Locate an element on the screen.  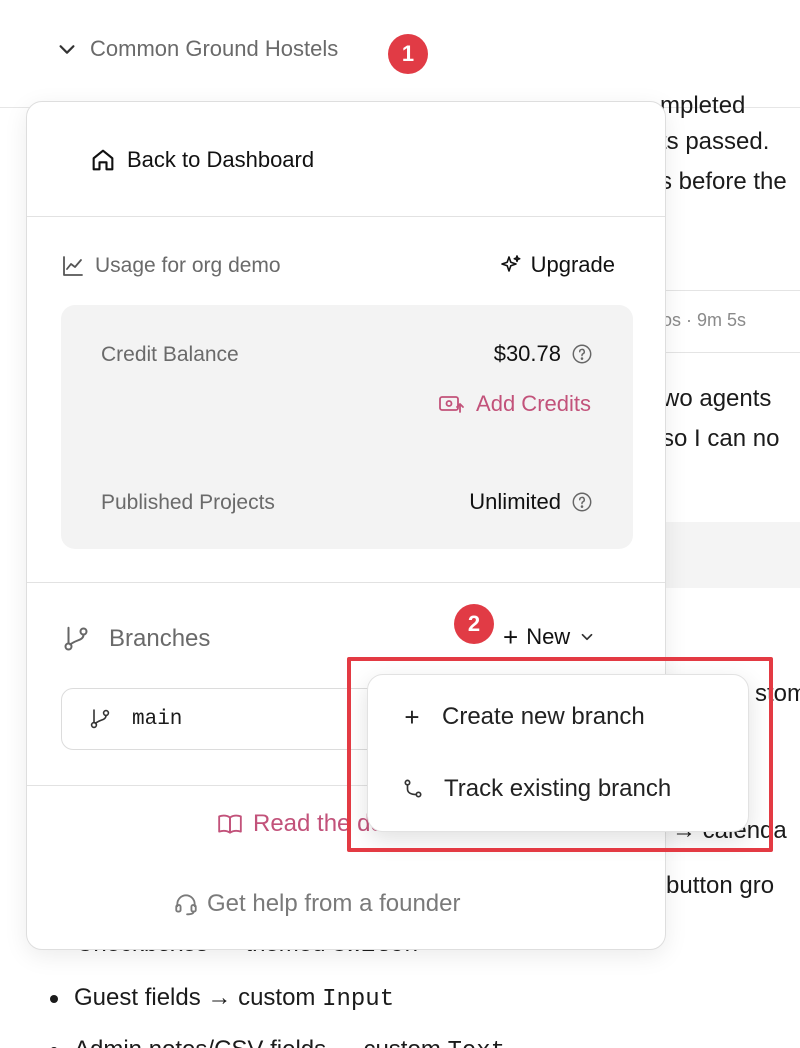
book-open-icon is located at coordinates (230, 824).